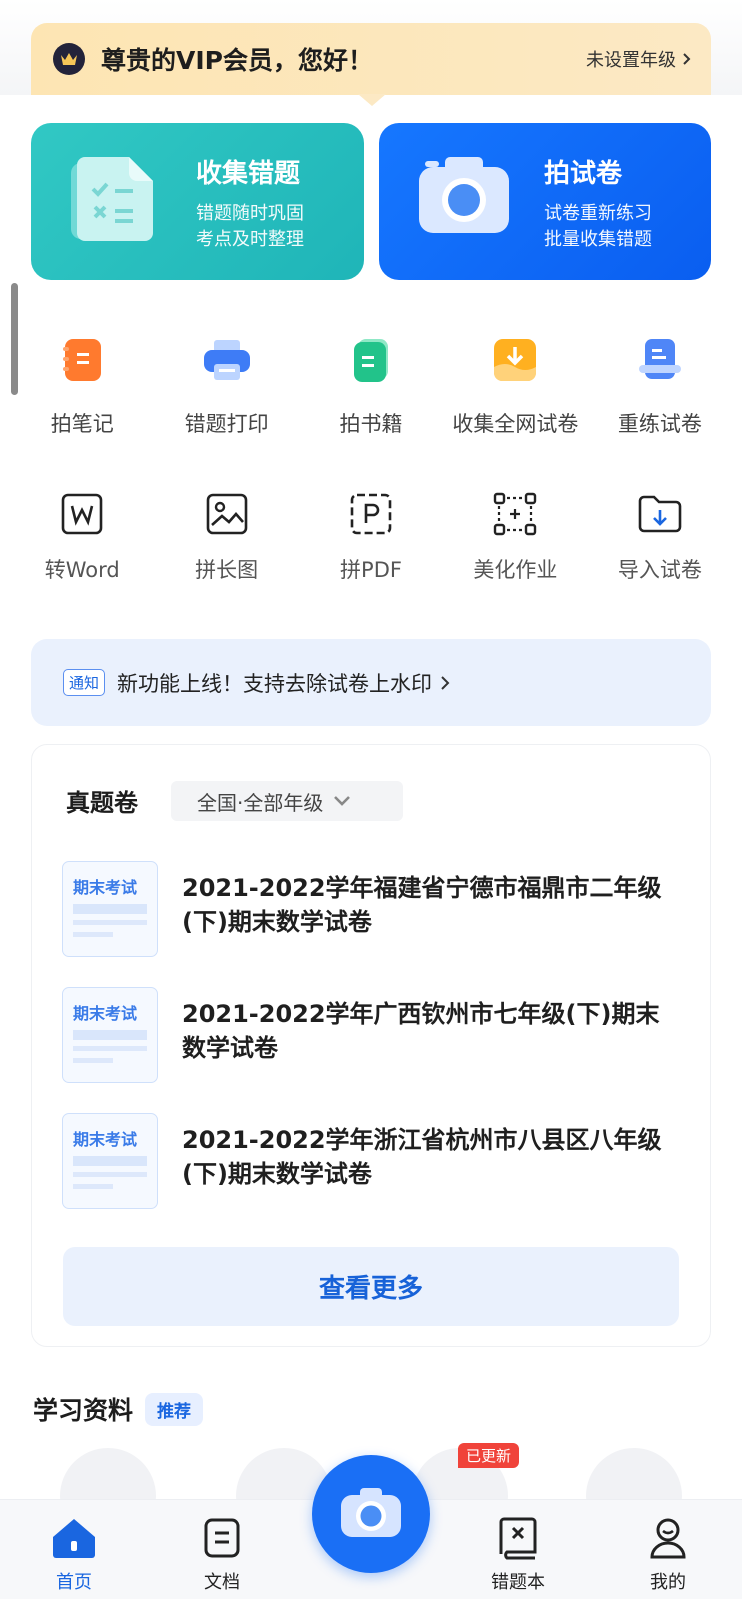  Describe the element at coordinates (371, 1286) in the screenshot. I see `view-more-button: 查看更多` at that location.